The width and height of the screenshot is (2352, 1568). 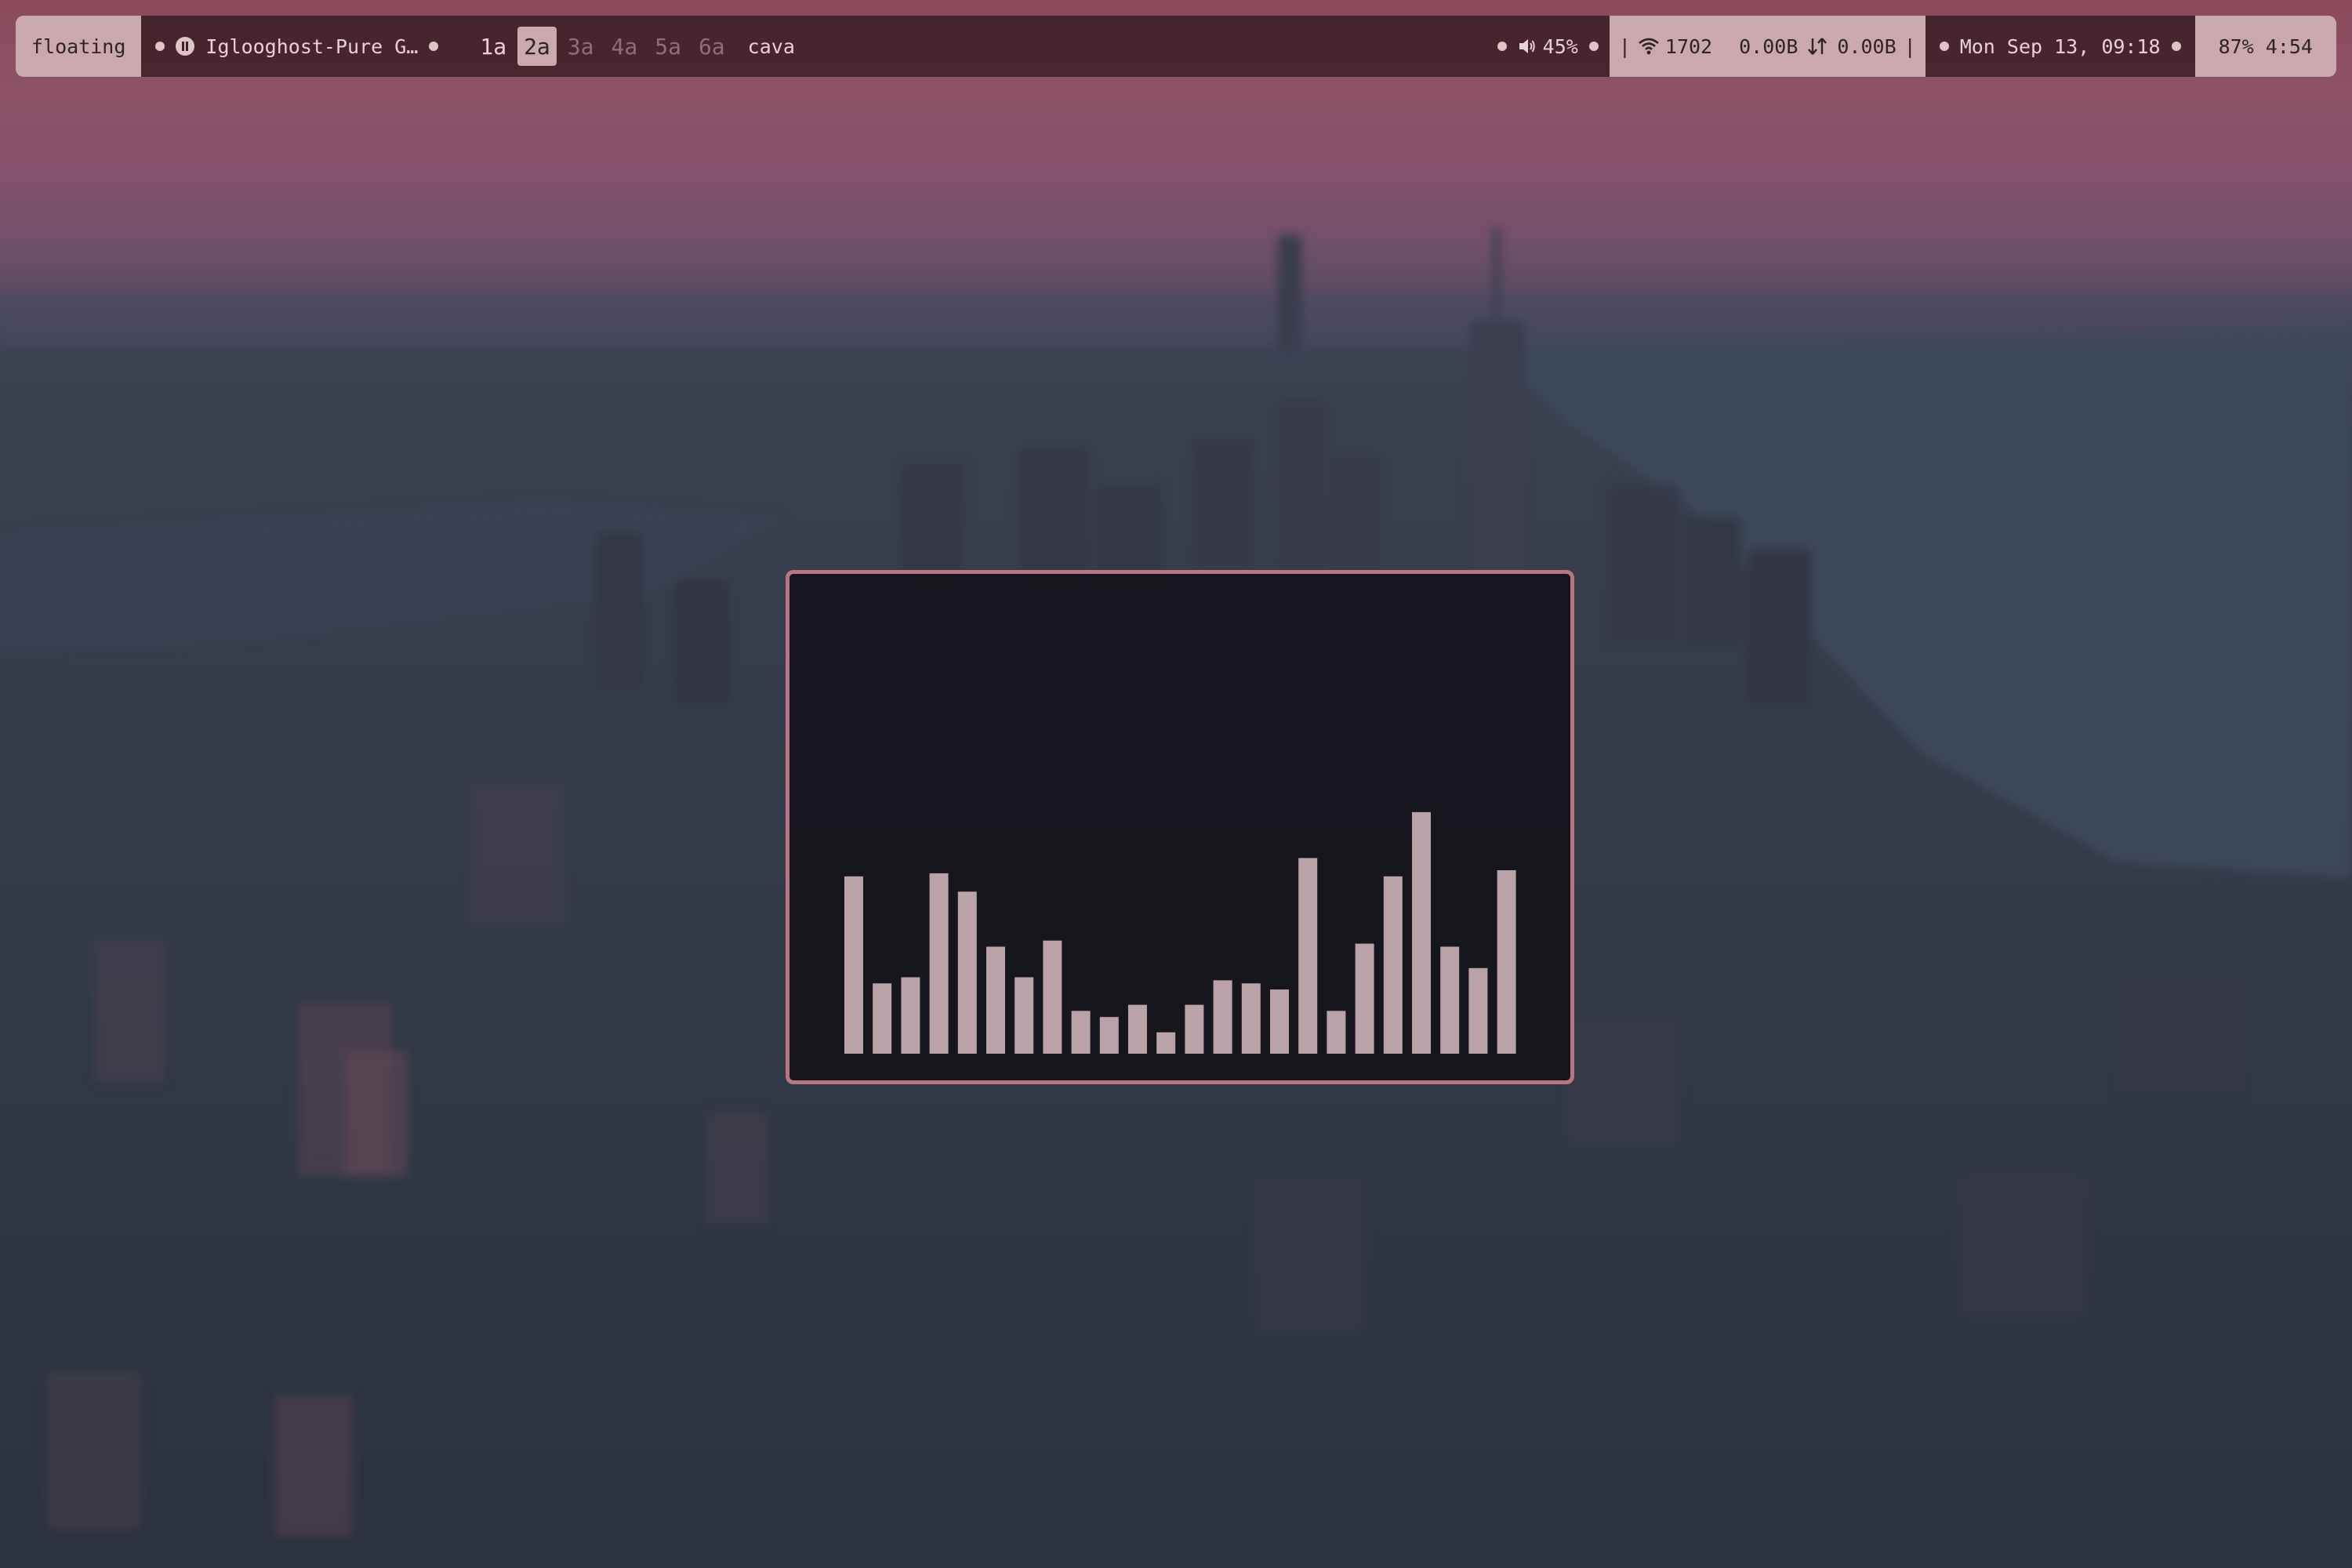 What do you see at coordinates (1817, 46) in the screenshot?
I see `up-down-arrows-icon` at bounding box center [1817, 46].